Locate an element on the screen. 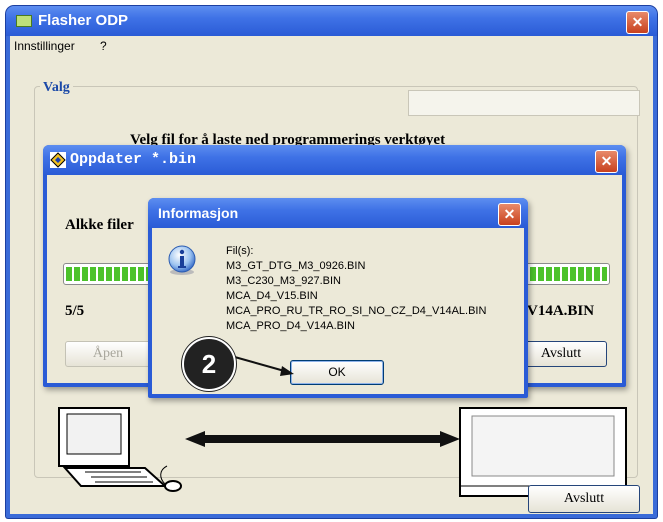 The width and height of the screenshot is (663, 522). menu-innstillinger: Innstillinger is located at coordinates (44, 46).